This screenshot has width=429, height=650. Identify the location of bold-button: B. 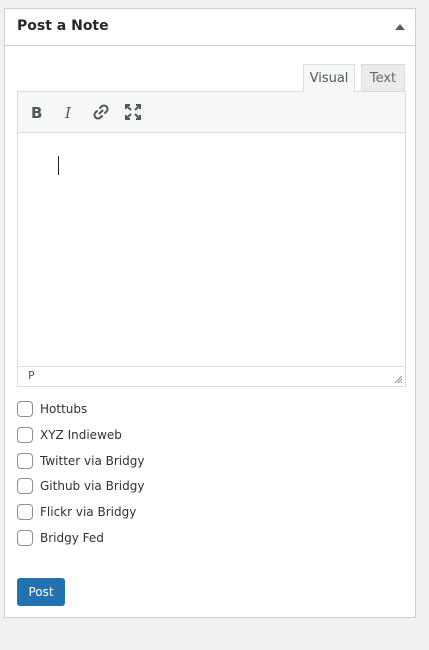
(37, 112).